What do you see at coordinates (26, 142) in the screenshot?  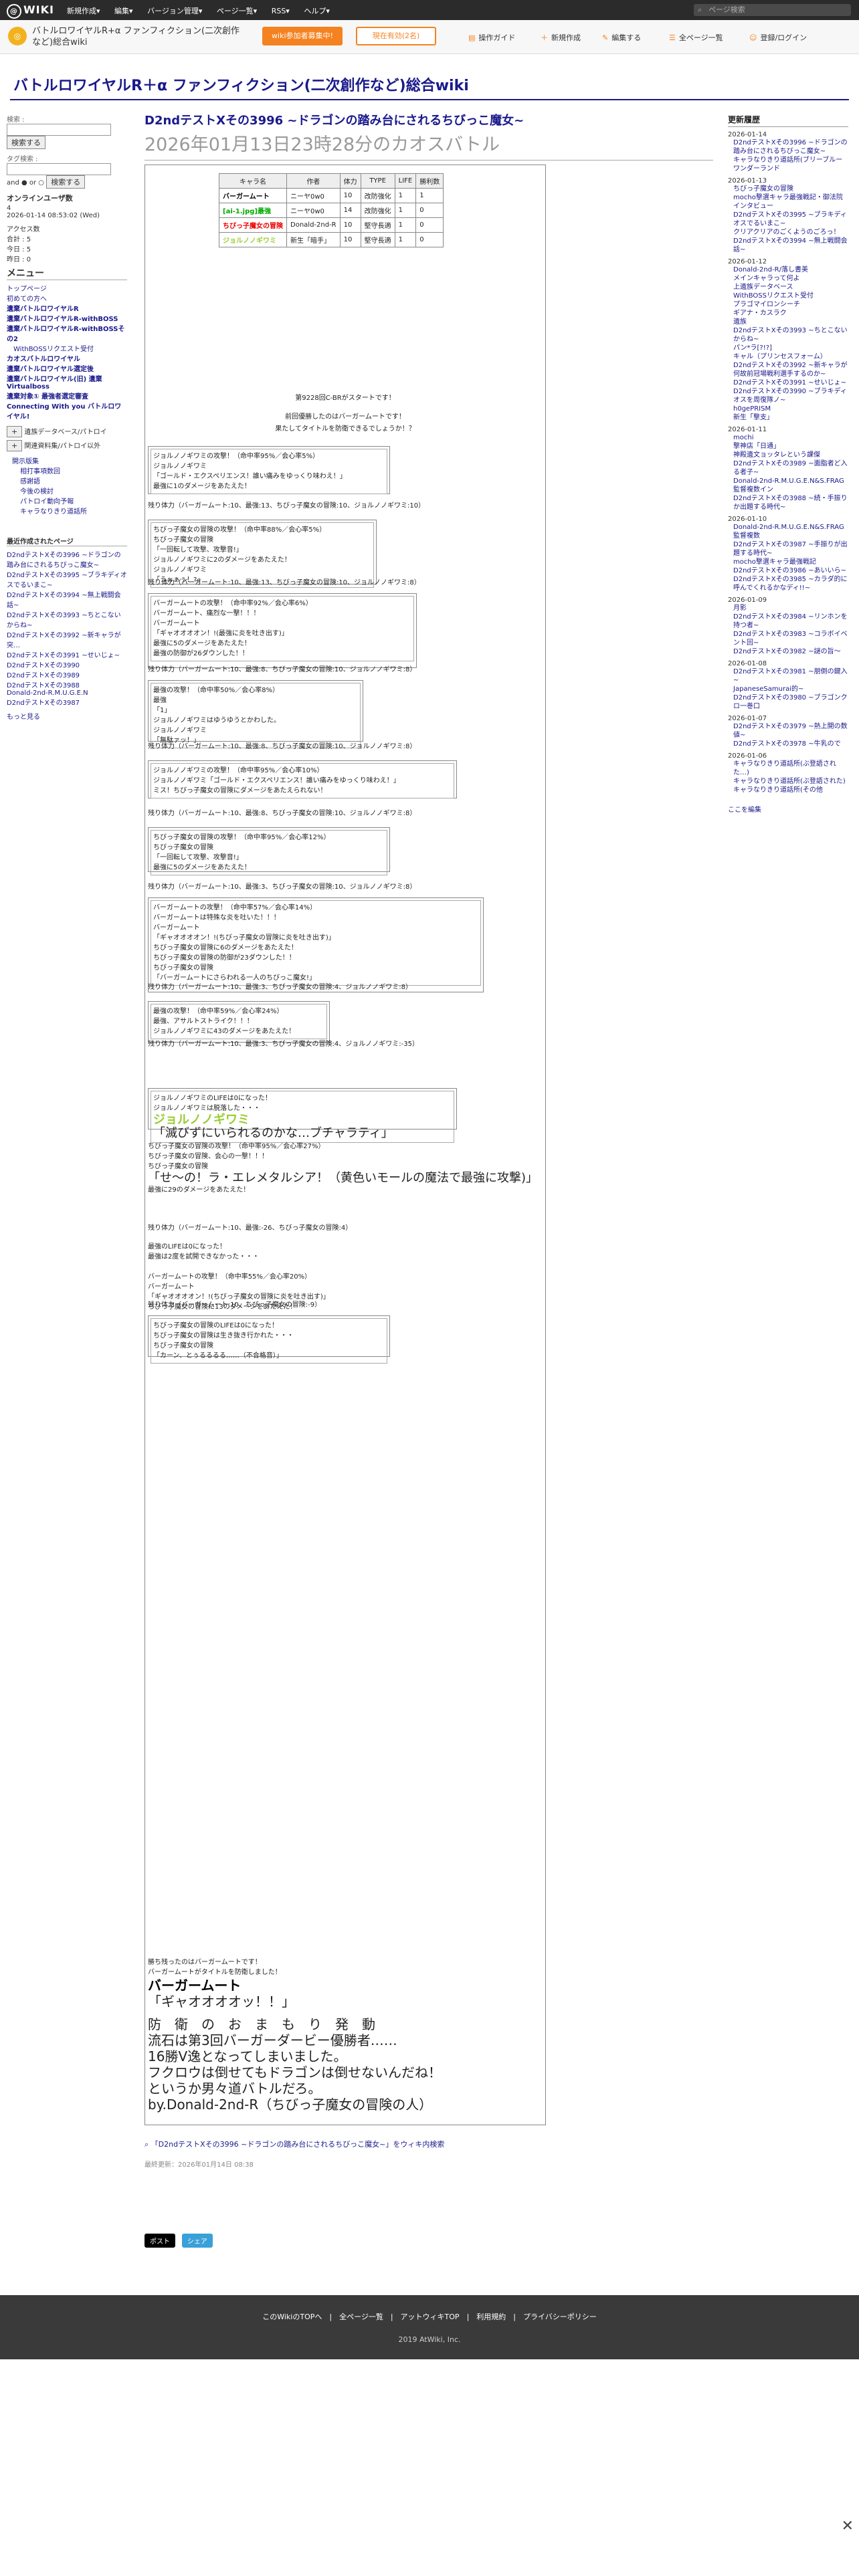 I see `sidebar-search-button: 検索する` at bounding box center [26, 142].